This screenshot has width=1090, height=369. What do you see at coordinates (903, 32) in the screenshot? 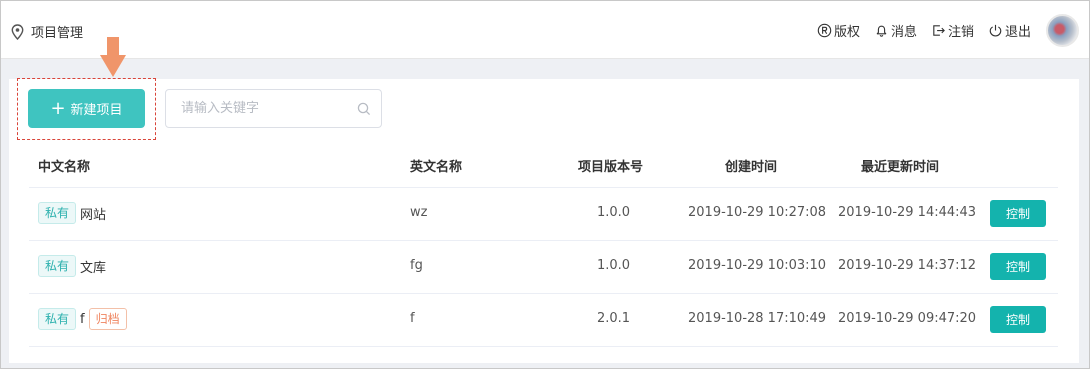
I see `messages-label: 消息` at bounding box center [903, 32].